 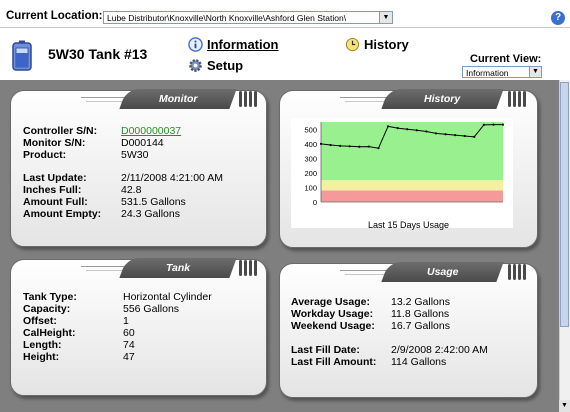 I want to click on last-fill-amount-label: Last Fill Amount:, so click(x=334, y=362).